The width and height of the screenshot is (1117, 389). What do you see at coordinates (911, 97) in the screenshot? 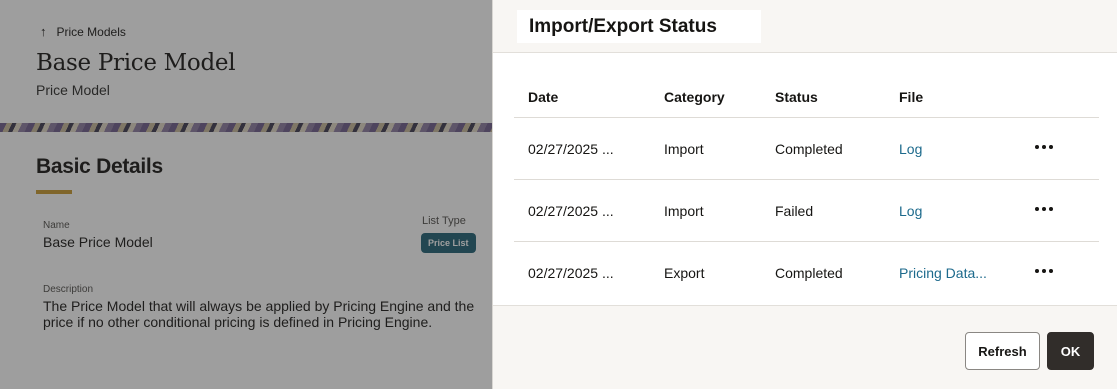
I see `column-header-file: File` at bounding box center [911, 97].